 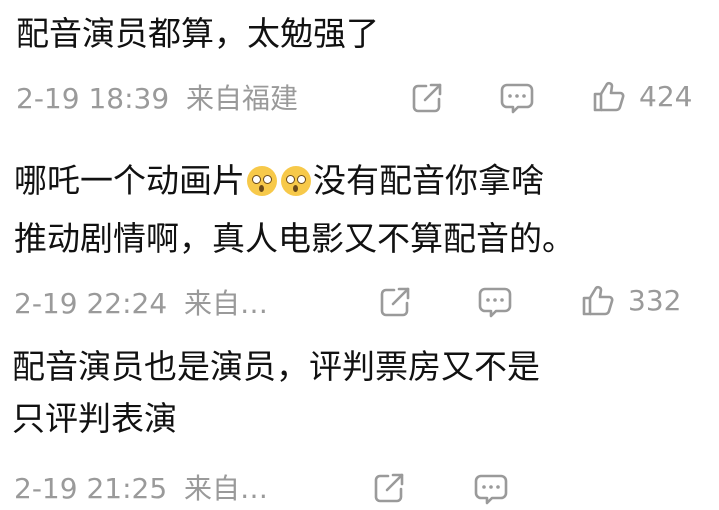 I want to click on like-button: 424, so click(x=641, y=97).